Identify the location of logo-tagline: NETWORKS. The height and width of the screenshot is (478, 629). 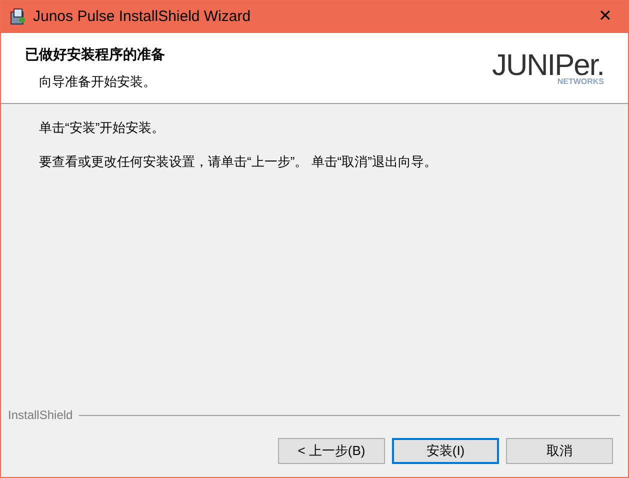
(580, 82).